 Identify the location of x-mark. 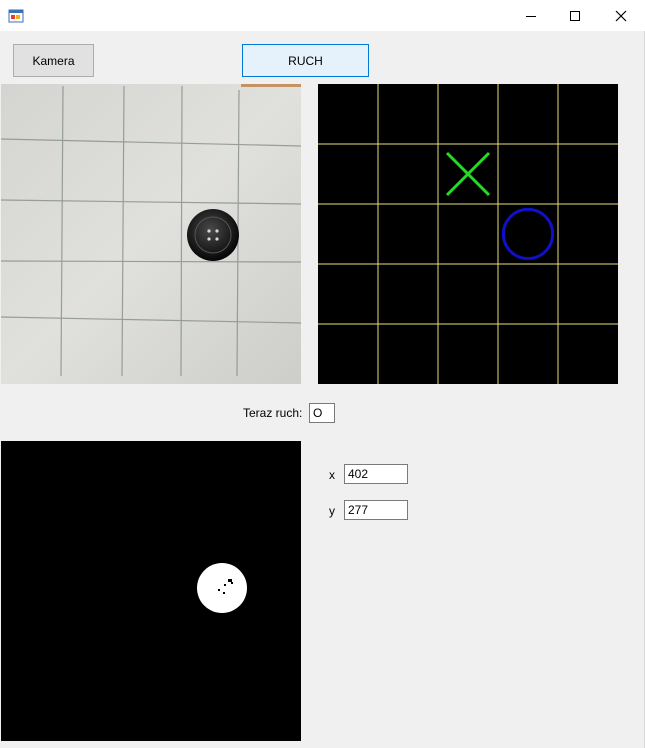
(468, 174).